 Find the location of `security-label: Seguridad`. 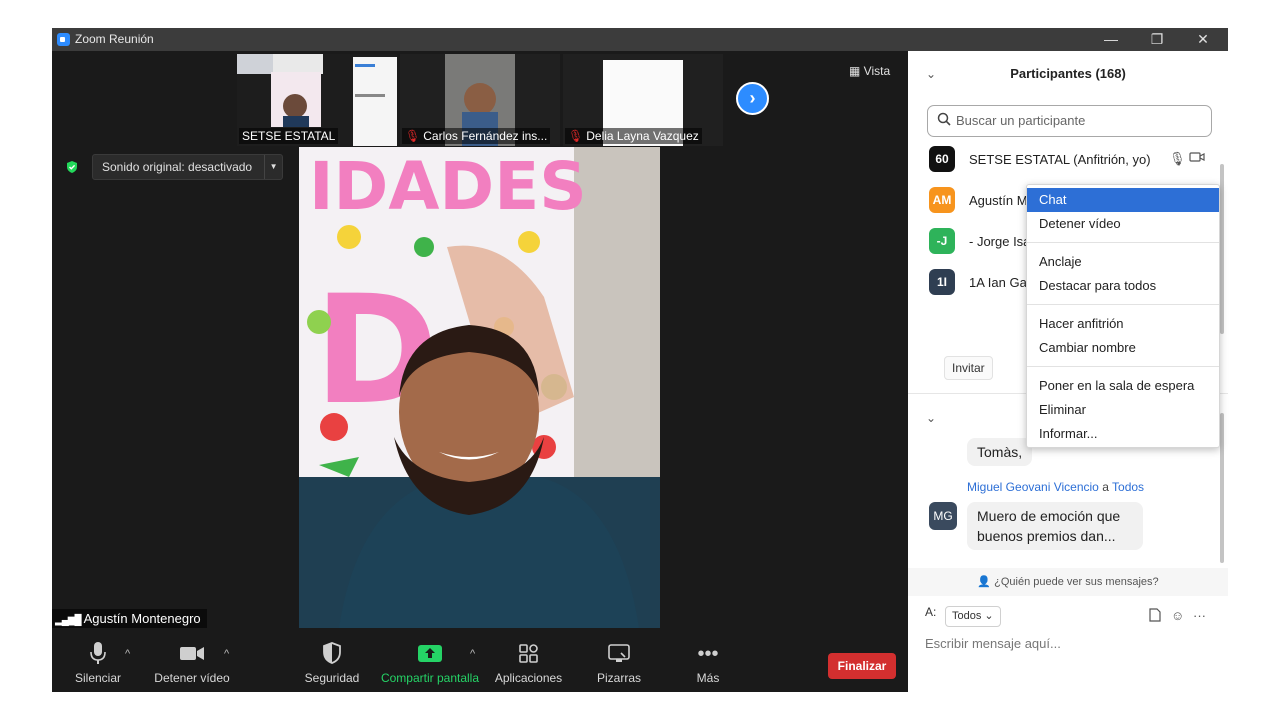

security-label: Seguridad is located at coordinates (332, 678).